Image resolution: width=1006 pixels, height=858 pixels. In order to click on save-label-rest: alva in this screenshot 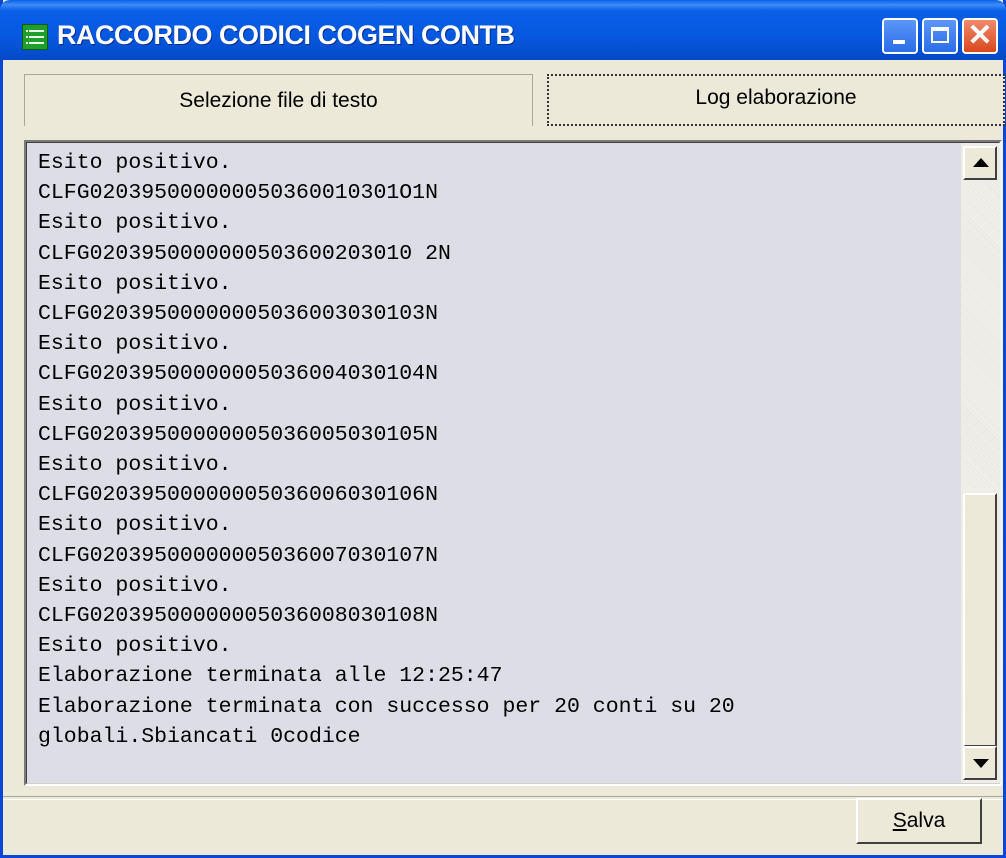, I will do `click(926, 820)`.